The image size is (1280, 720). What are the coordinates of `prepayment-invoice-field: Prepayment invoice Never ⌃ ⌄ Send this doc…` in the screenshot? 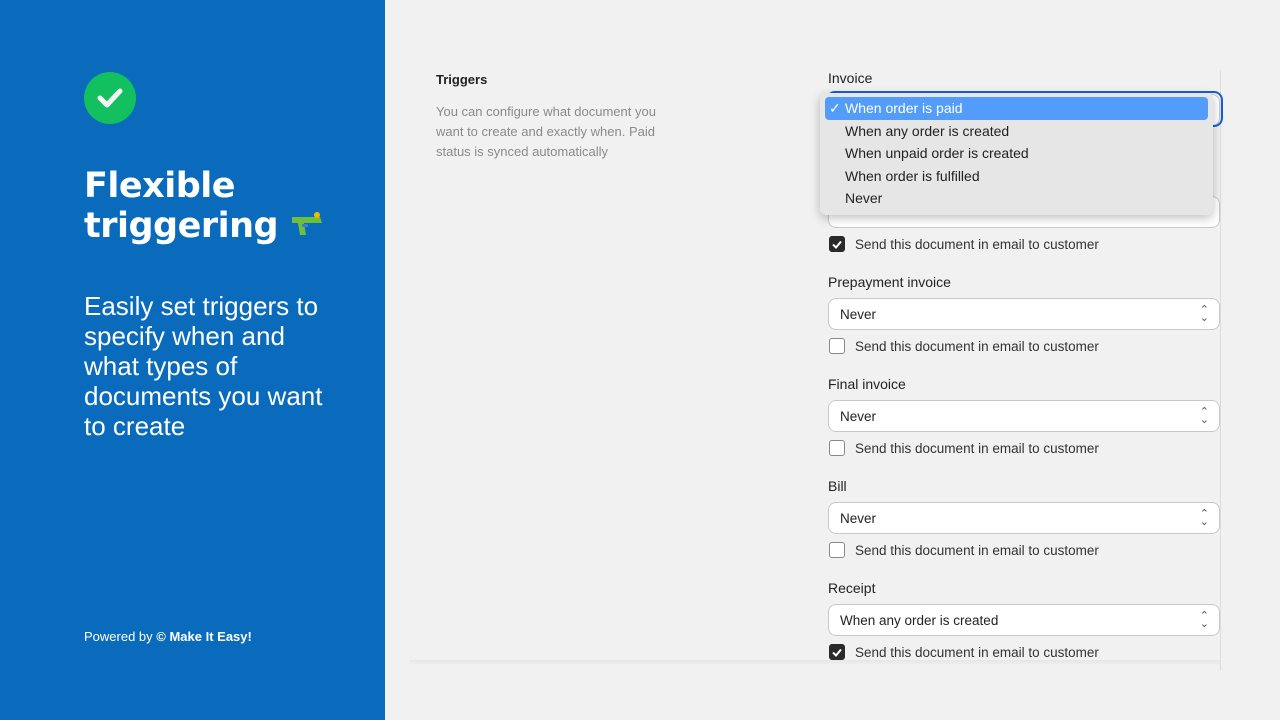 It's located at (1024, 314).